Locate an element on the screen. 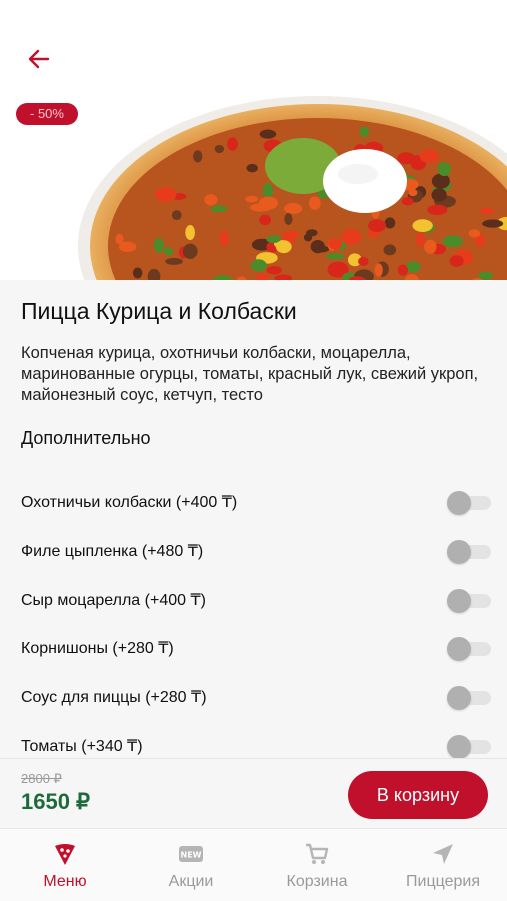 Image resolution: width=507 pixels, height=901 pixels. extra-option-label: Филе цыпленка (+480 ₸) is located at coordinates (112, 551).